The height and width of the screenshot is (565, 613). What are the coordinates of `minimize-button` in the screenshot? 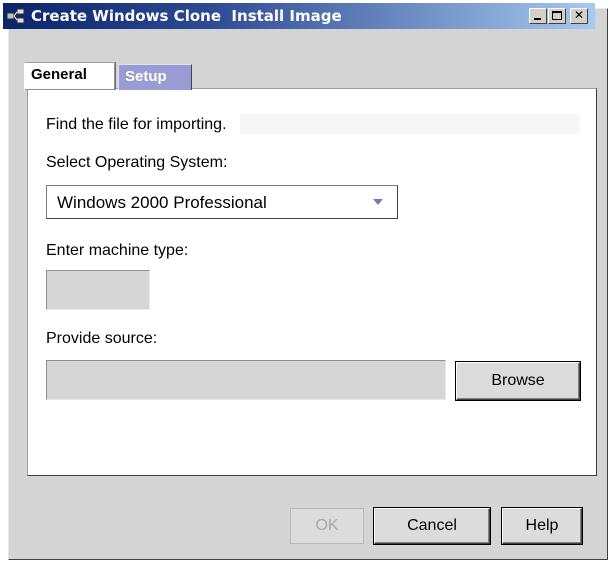 It's located at (538, 16).